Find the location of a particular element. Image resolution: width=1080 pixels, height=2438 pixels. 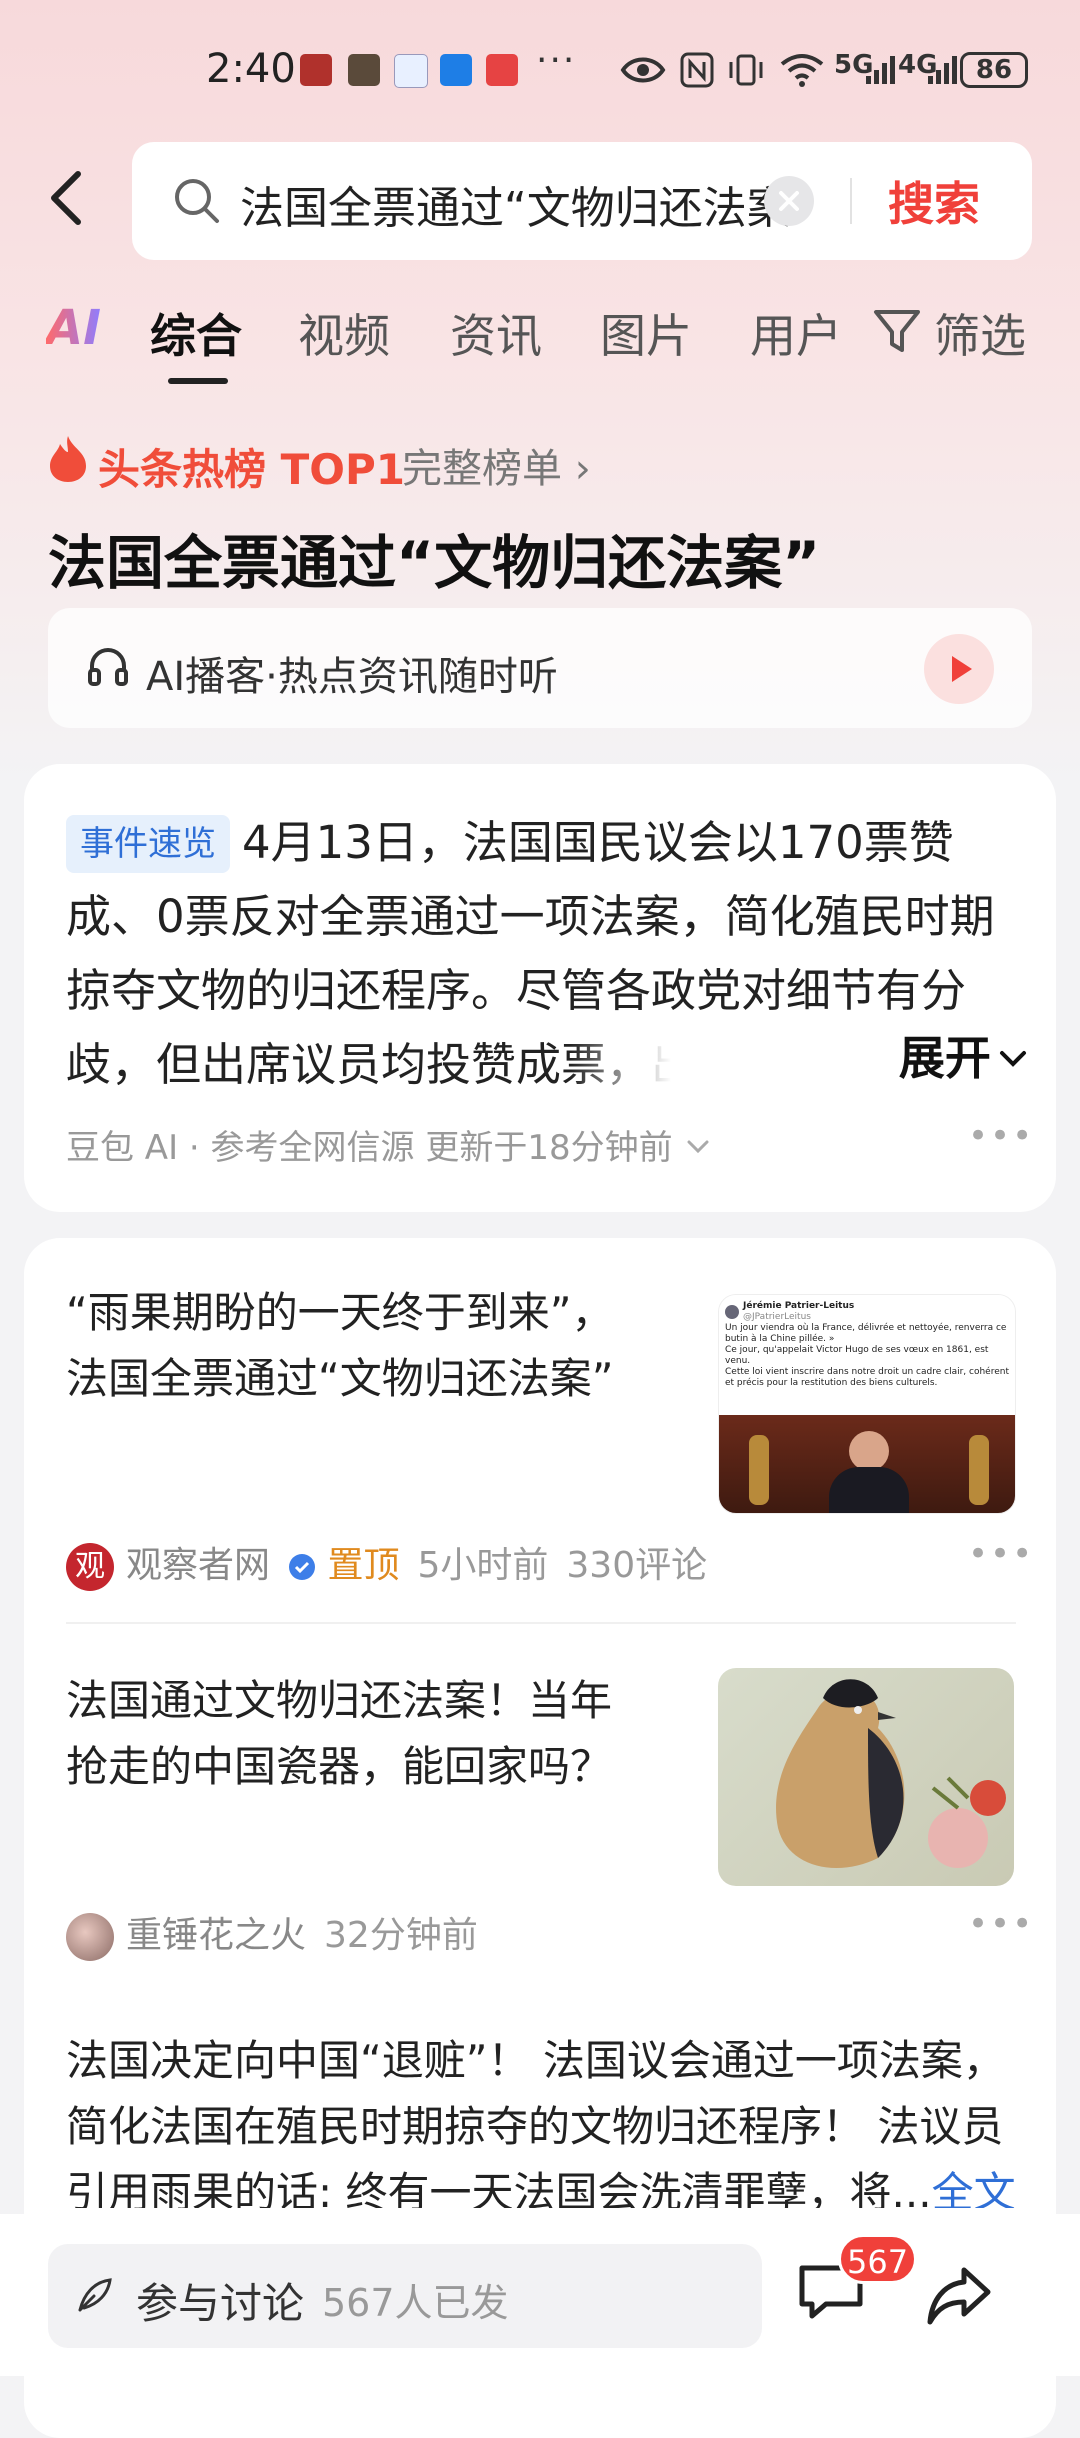

summary-footer: 豆包 AI · 参考全网信源 更新于18分钟前 is located at coordinates (389, 1144).